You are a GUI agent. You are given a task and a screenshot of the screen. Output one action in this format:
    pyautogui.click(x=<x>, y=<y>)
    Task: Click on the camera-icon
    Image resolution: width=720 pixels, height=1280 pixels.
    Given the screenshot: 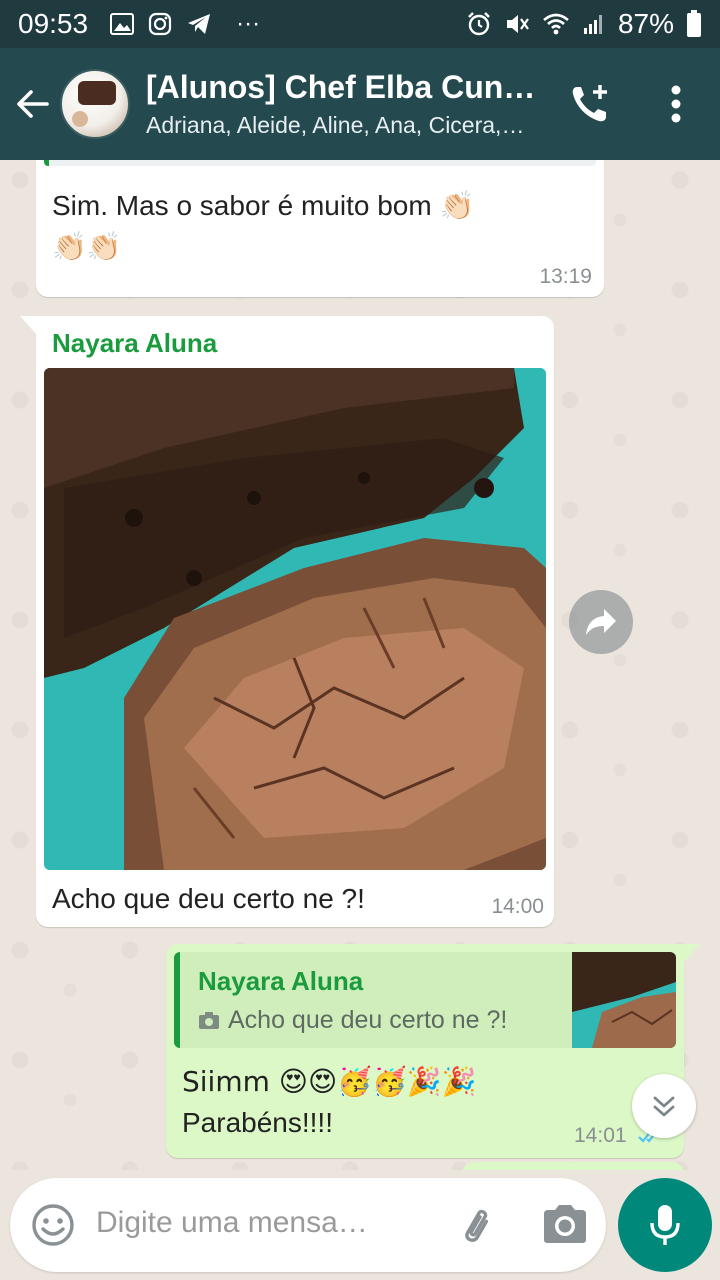 What is the action you would take?
    pyautogui.click(x=565, y=1224)
    